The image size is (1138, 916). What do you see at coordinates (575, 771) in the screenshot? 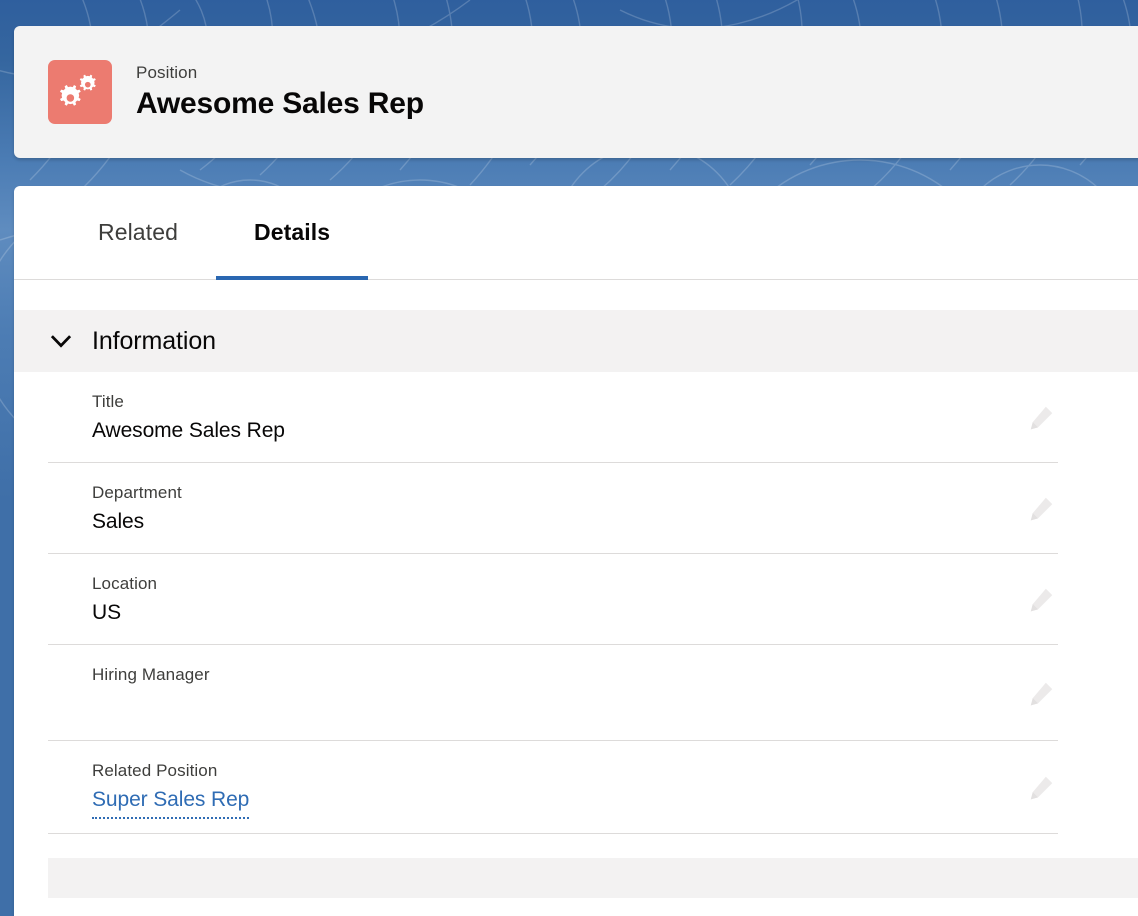
I see `field-label: Related Position` at bounding box center [575, 771].